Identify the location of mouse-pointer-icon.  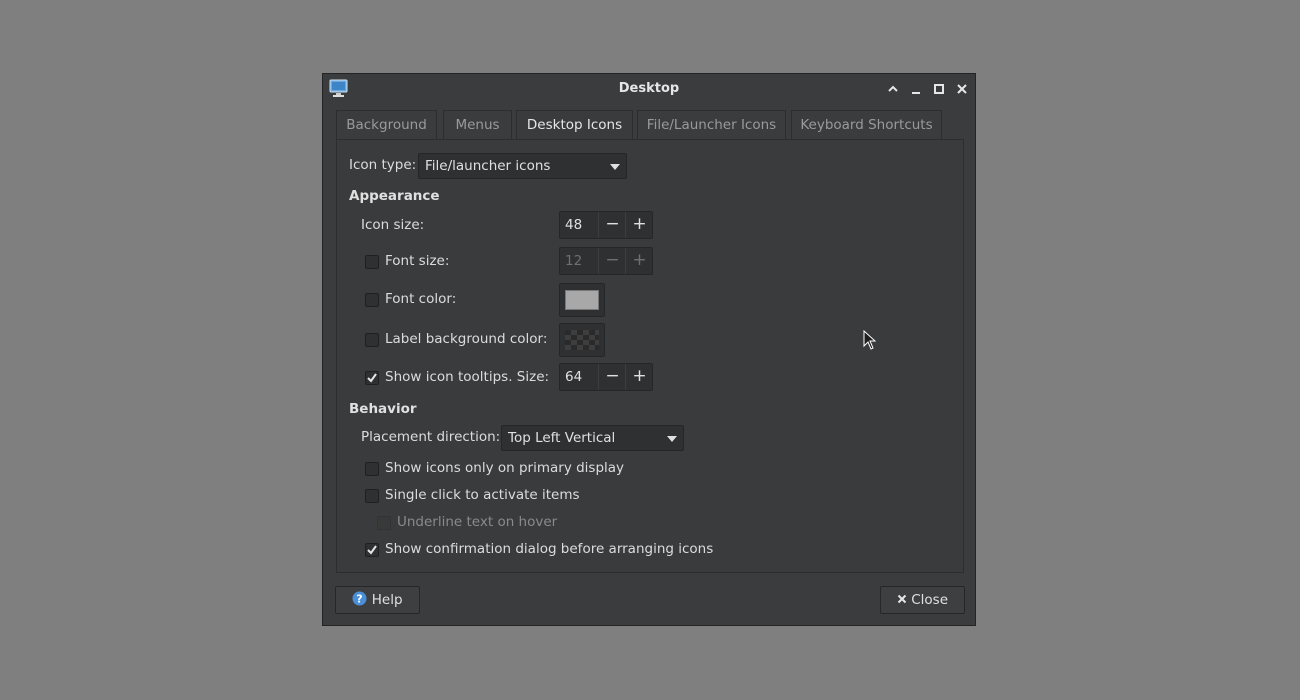
(869, 340).